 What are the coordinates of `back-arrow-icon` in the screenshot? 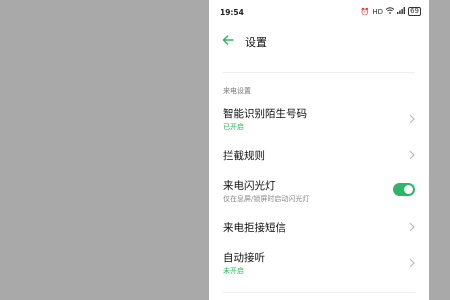 It's located at (228, 40).